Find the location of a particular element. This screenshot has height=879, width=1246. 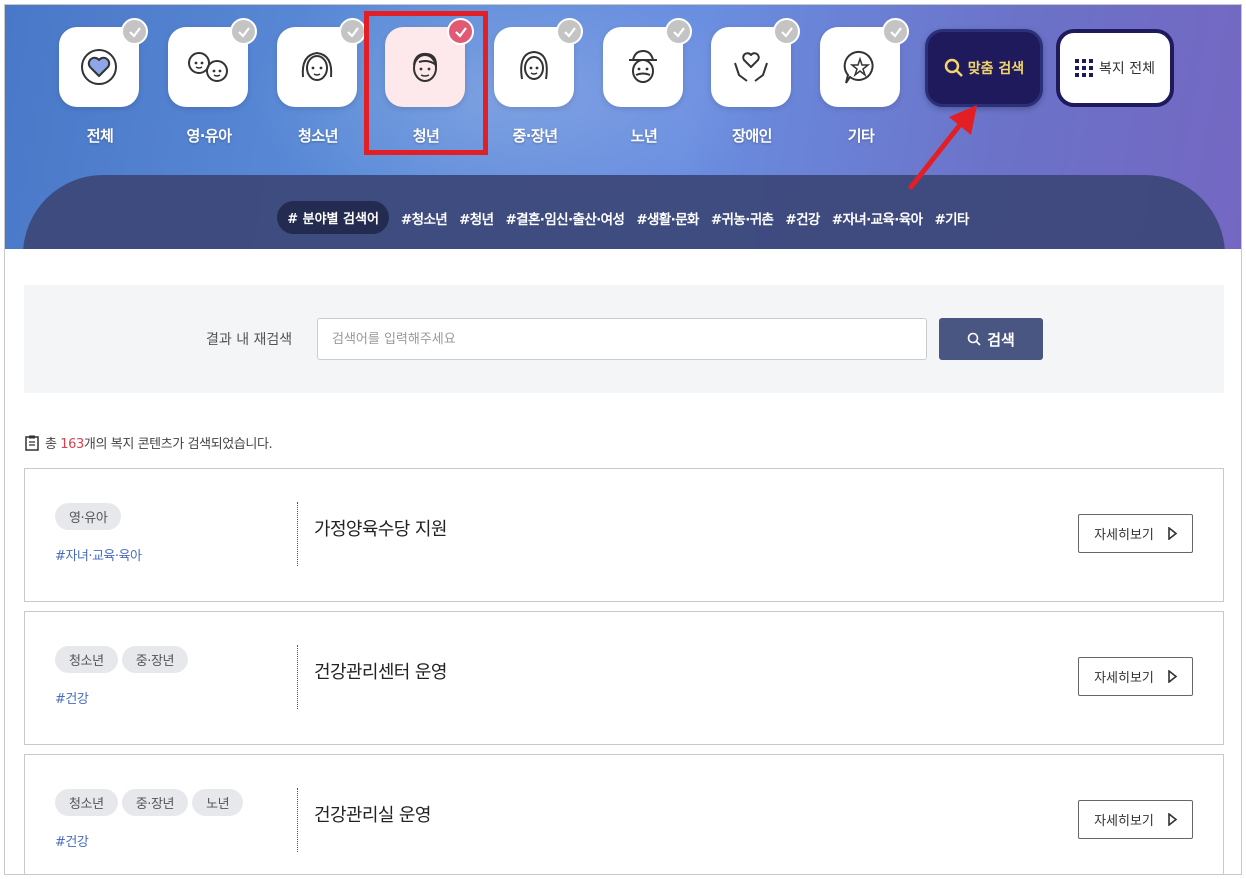

search-input is located at coordinates (622, 339).